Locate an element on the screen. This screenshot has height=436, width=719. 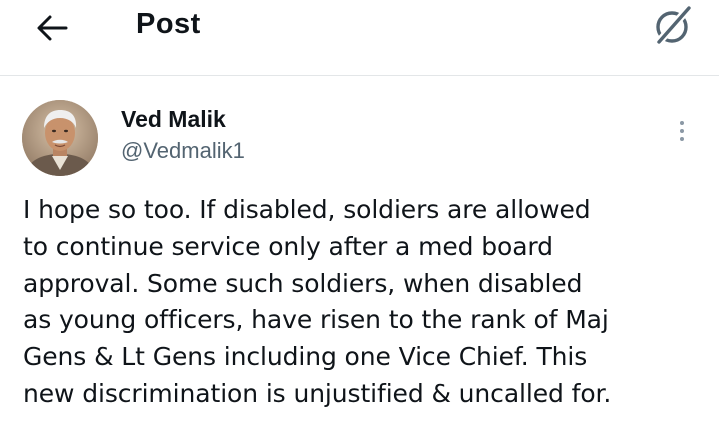
user-avatar is located at coordinates (60, 138).